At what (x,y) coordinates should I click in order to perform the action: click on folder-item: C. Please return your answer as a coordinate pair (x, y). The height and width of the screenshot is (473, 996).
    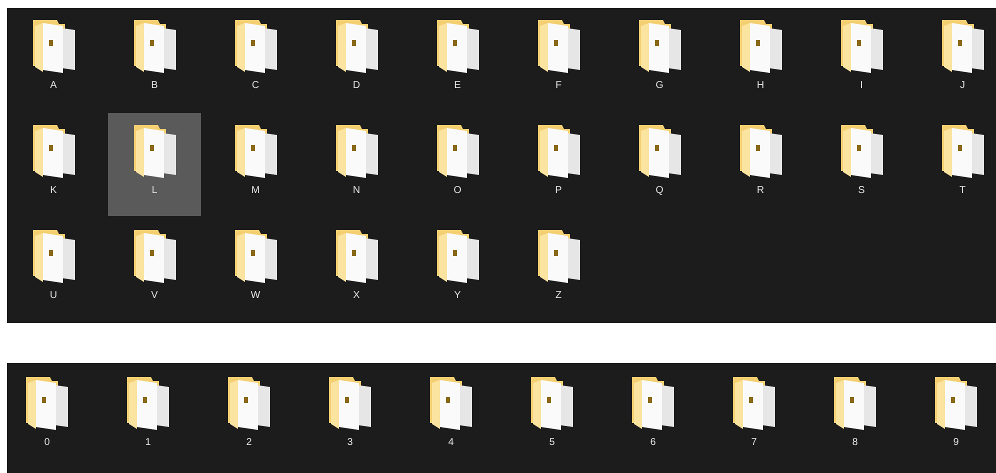
    Looking at the image, I should click on (255, 59).